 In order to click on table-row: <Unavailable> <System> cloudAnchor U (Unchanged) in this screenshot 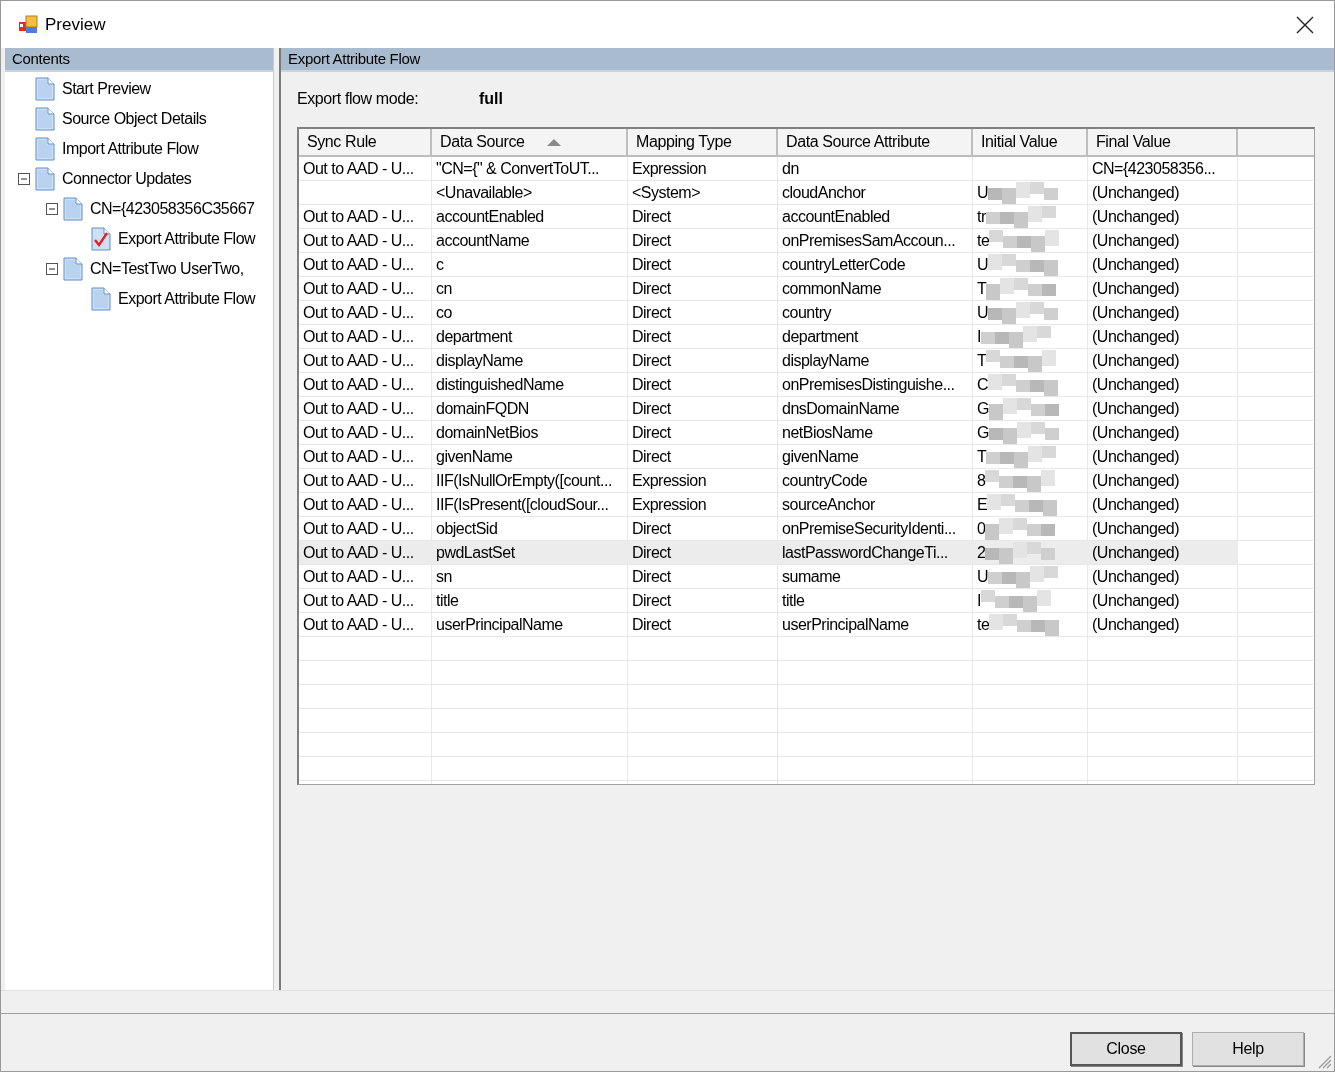, I will do `click(768, 192)`.